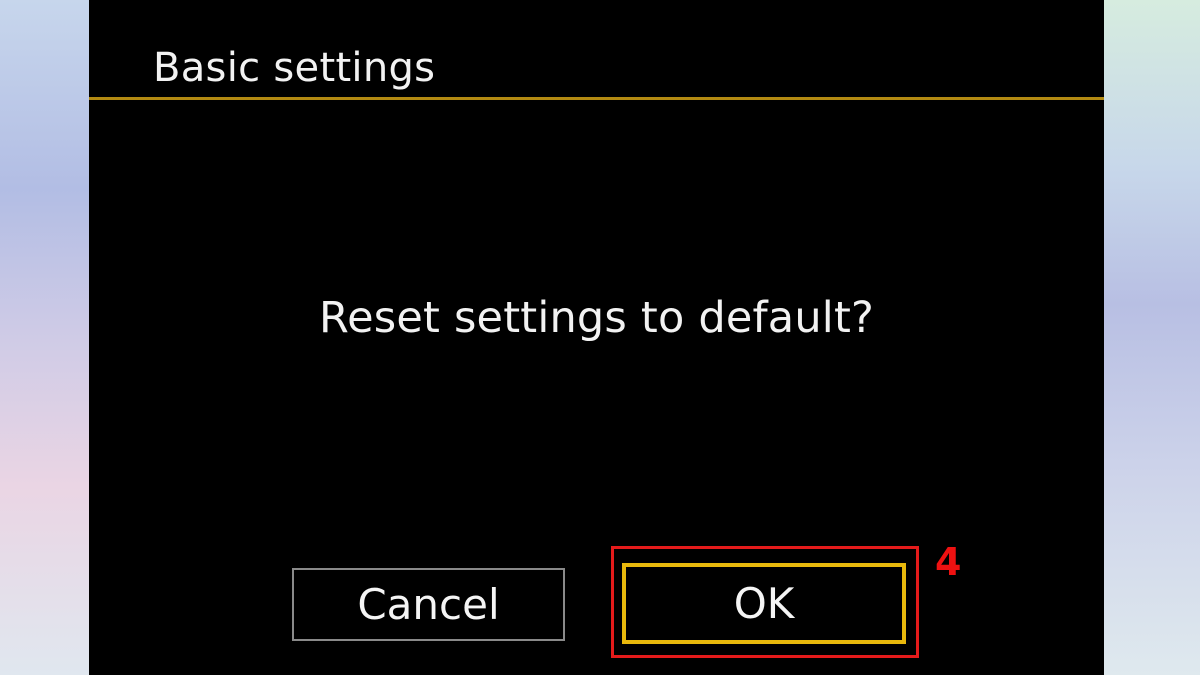  I want to click on background-right, so click(1152, 337).